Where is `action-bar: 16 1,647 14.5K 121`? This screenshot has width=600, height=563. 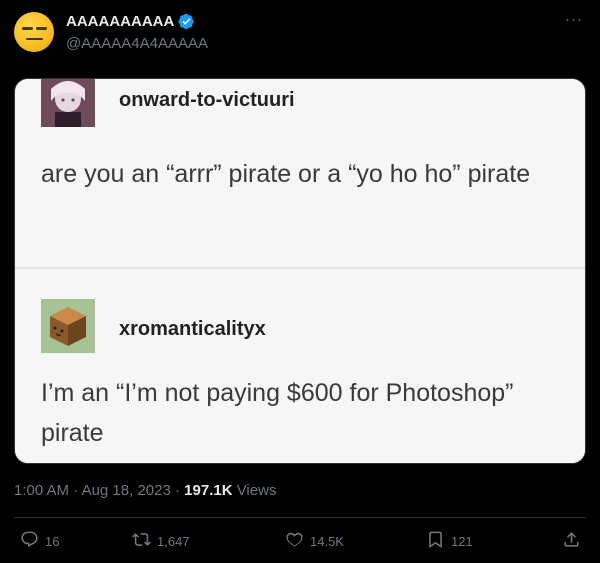
action-bar: 16 1,647 14.5K 121 is located at coordinates (300, 542).